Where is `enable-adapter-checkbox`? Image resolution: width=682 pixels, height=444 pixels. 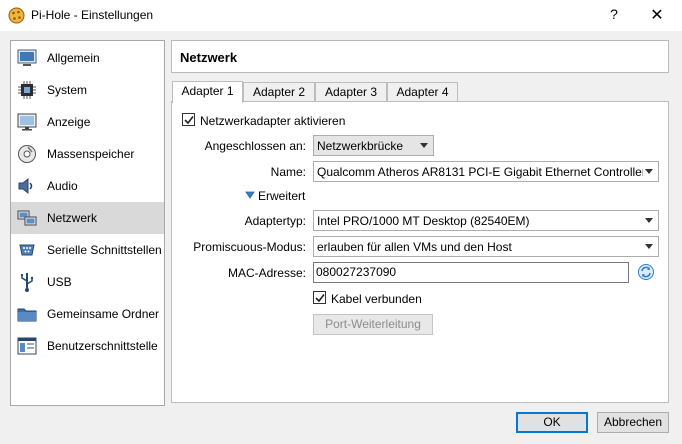 enable-adapter-checkbox is located at coordinates (188, 119).